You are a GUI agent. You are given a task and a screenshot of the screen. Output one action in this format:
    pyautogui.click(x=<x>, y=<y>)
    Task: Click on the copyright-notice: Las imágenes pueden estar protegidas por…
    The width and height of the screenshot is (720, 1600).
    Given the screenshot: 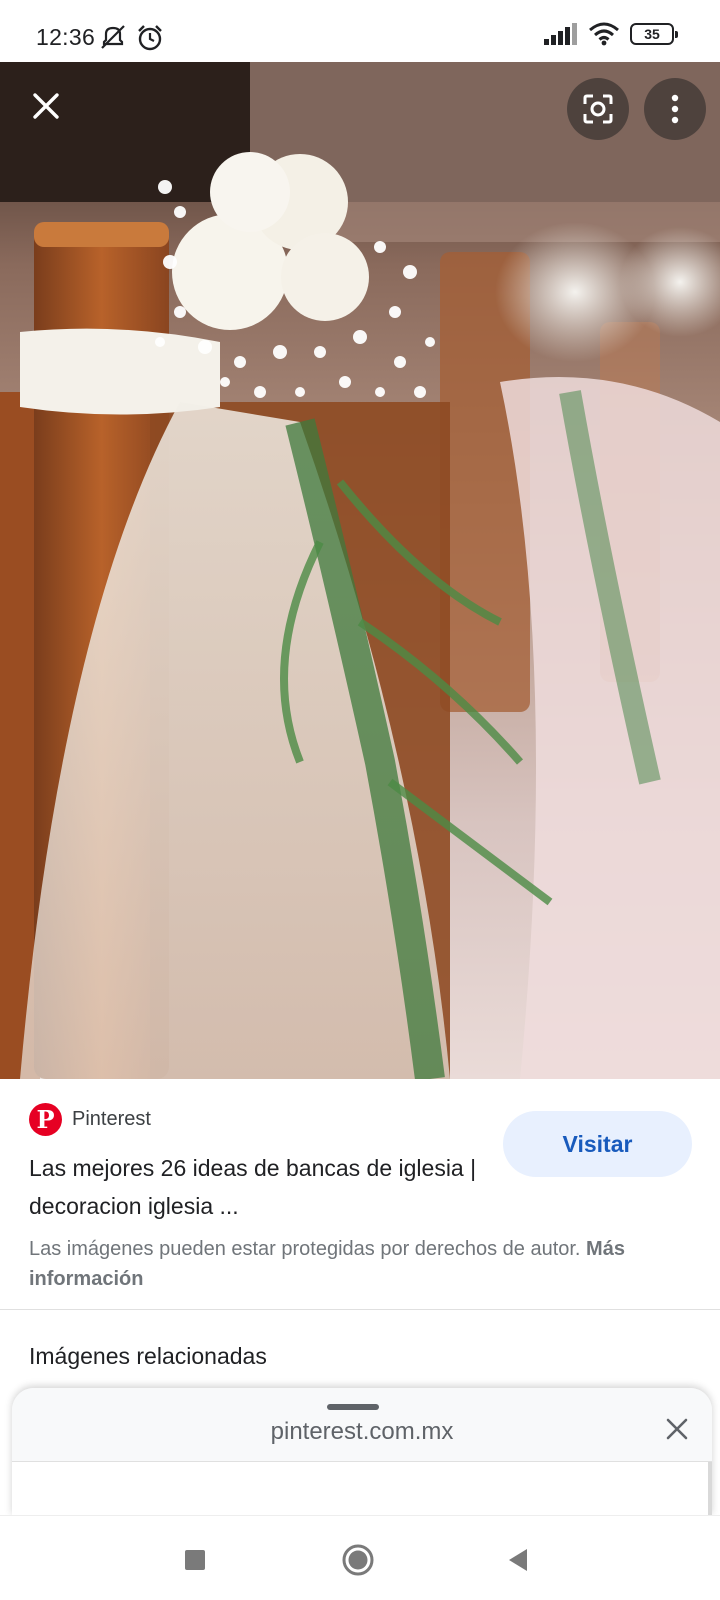 What is the action you would take?
    pyautogui.click(x=339, y=1264)
    